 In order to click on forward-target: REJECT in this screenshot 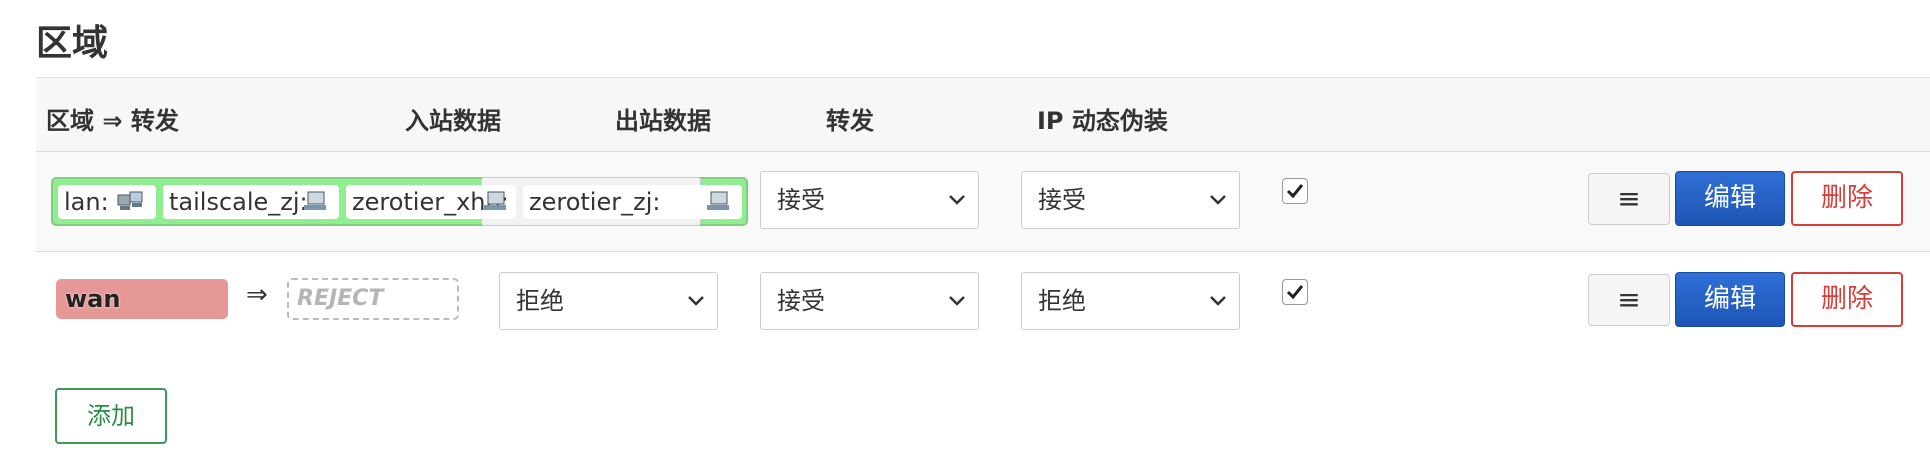, I will do `click(373, 299)`.